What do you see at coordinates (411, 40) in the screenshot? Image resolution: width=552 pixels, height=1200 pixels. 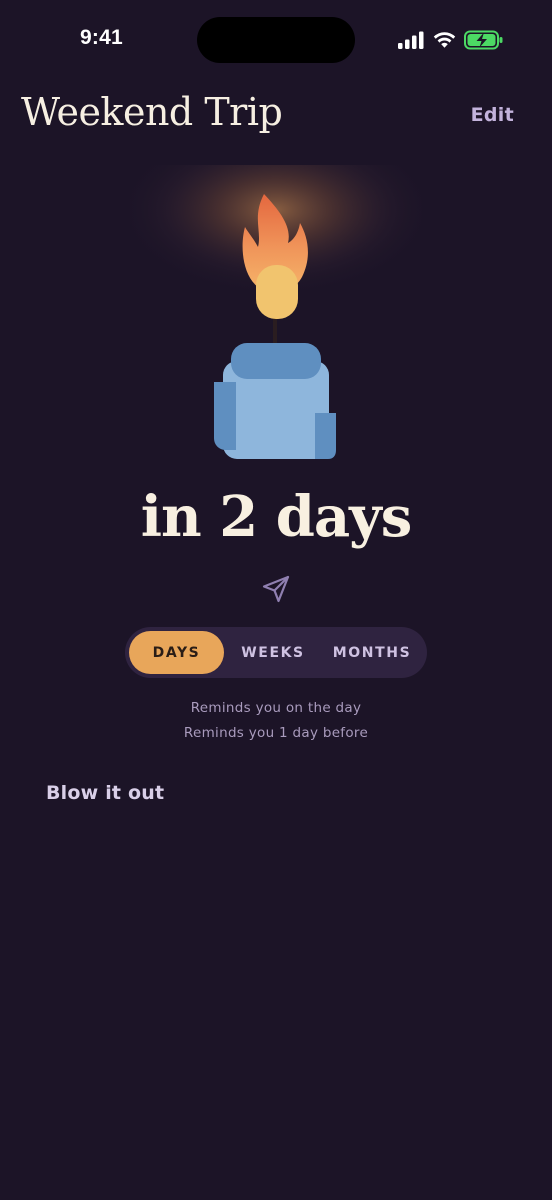 I see `signal-icon` at bounding box center [411, 40].